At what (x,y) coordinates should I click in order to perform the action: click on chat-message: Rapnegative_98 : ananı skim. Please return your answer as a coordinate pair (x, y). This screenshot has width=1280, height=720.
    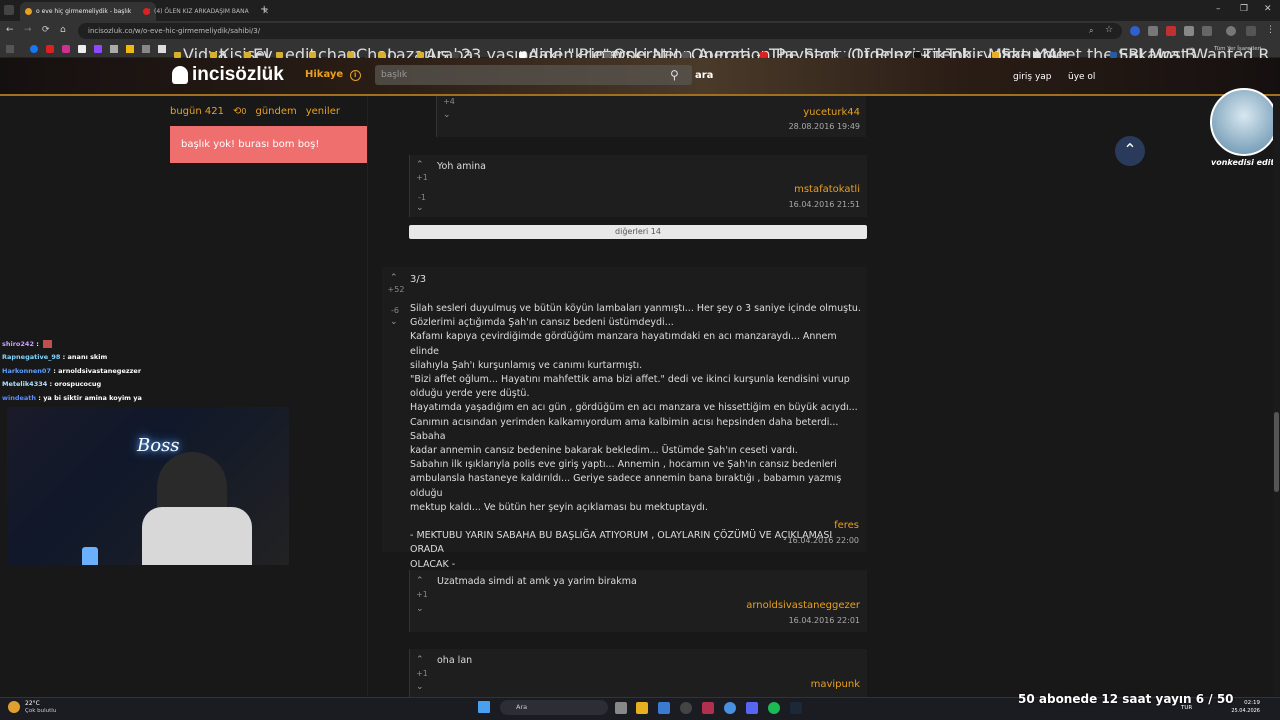
    Looking at the image, I should click on (54, 357).